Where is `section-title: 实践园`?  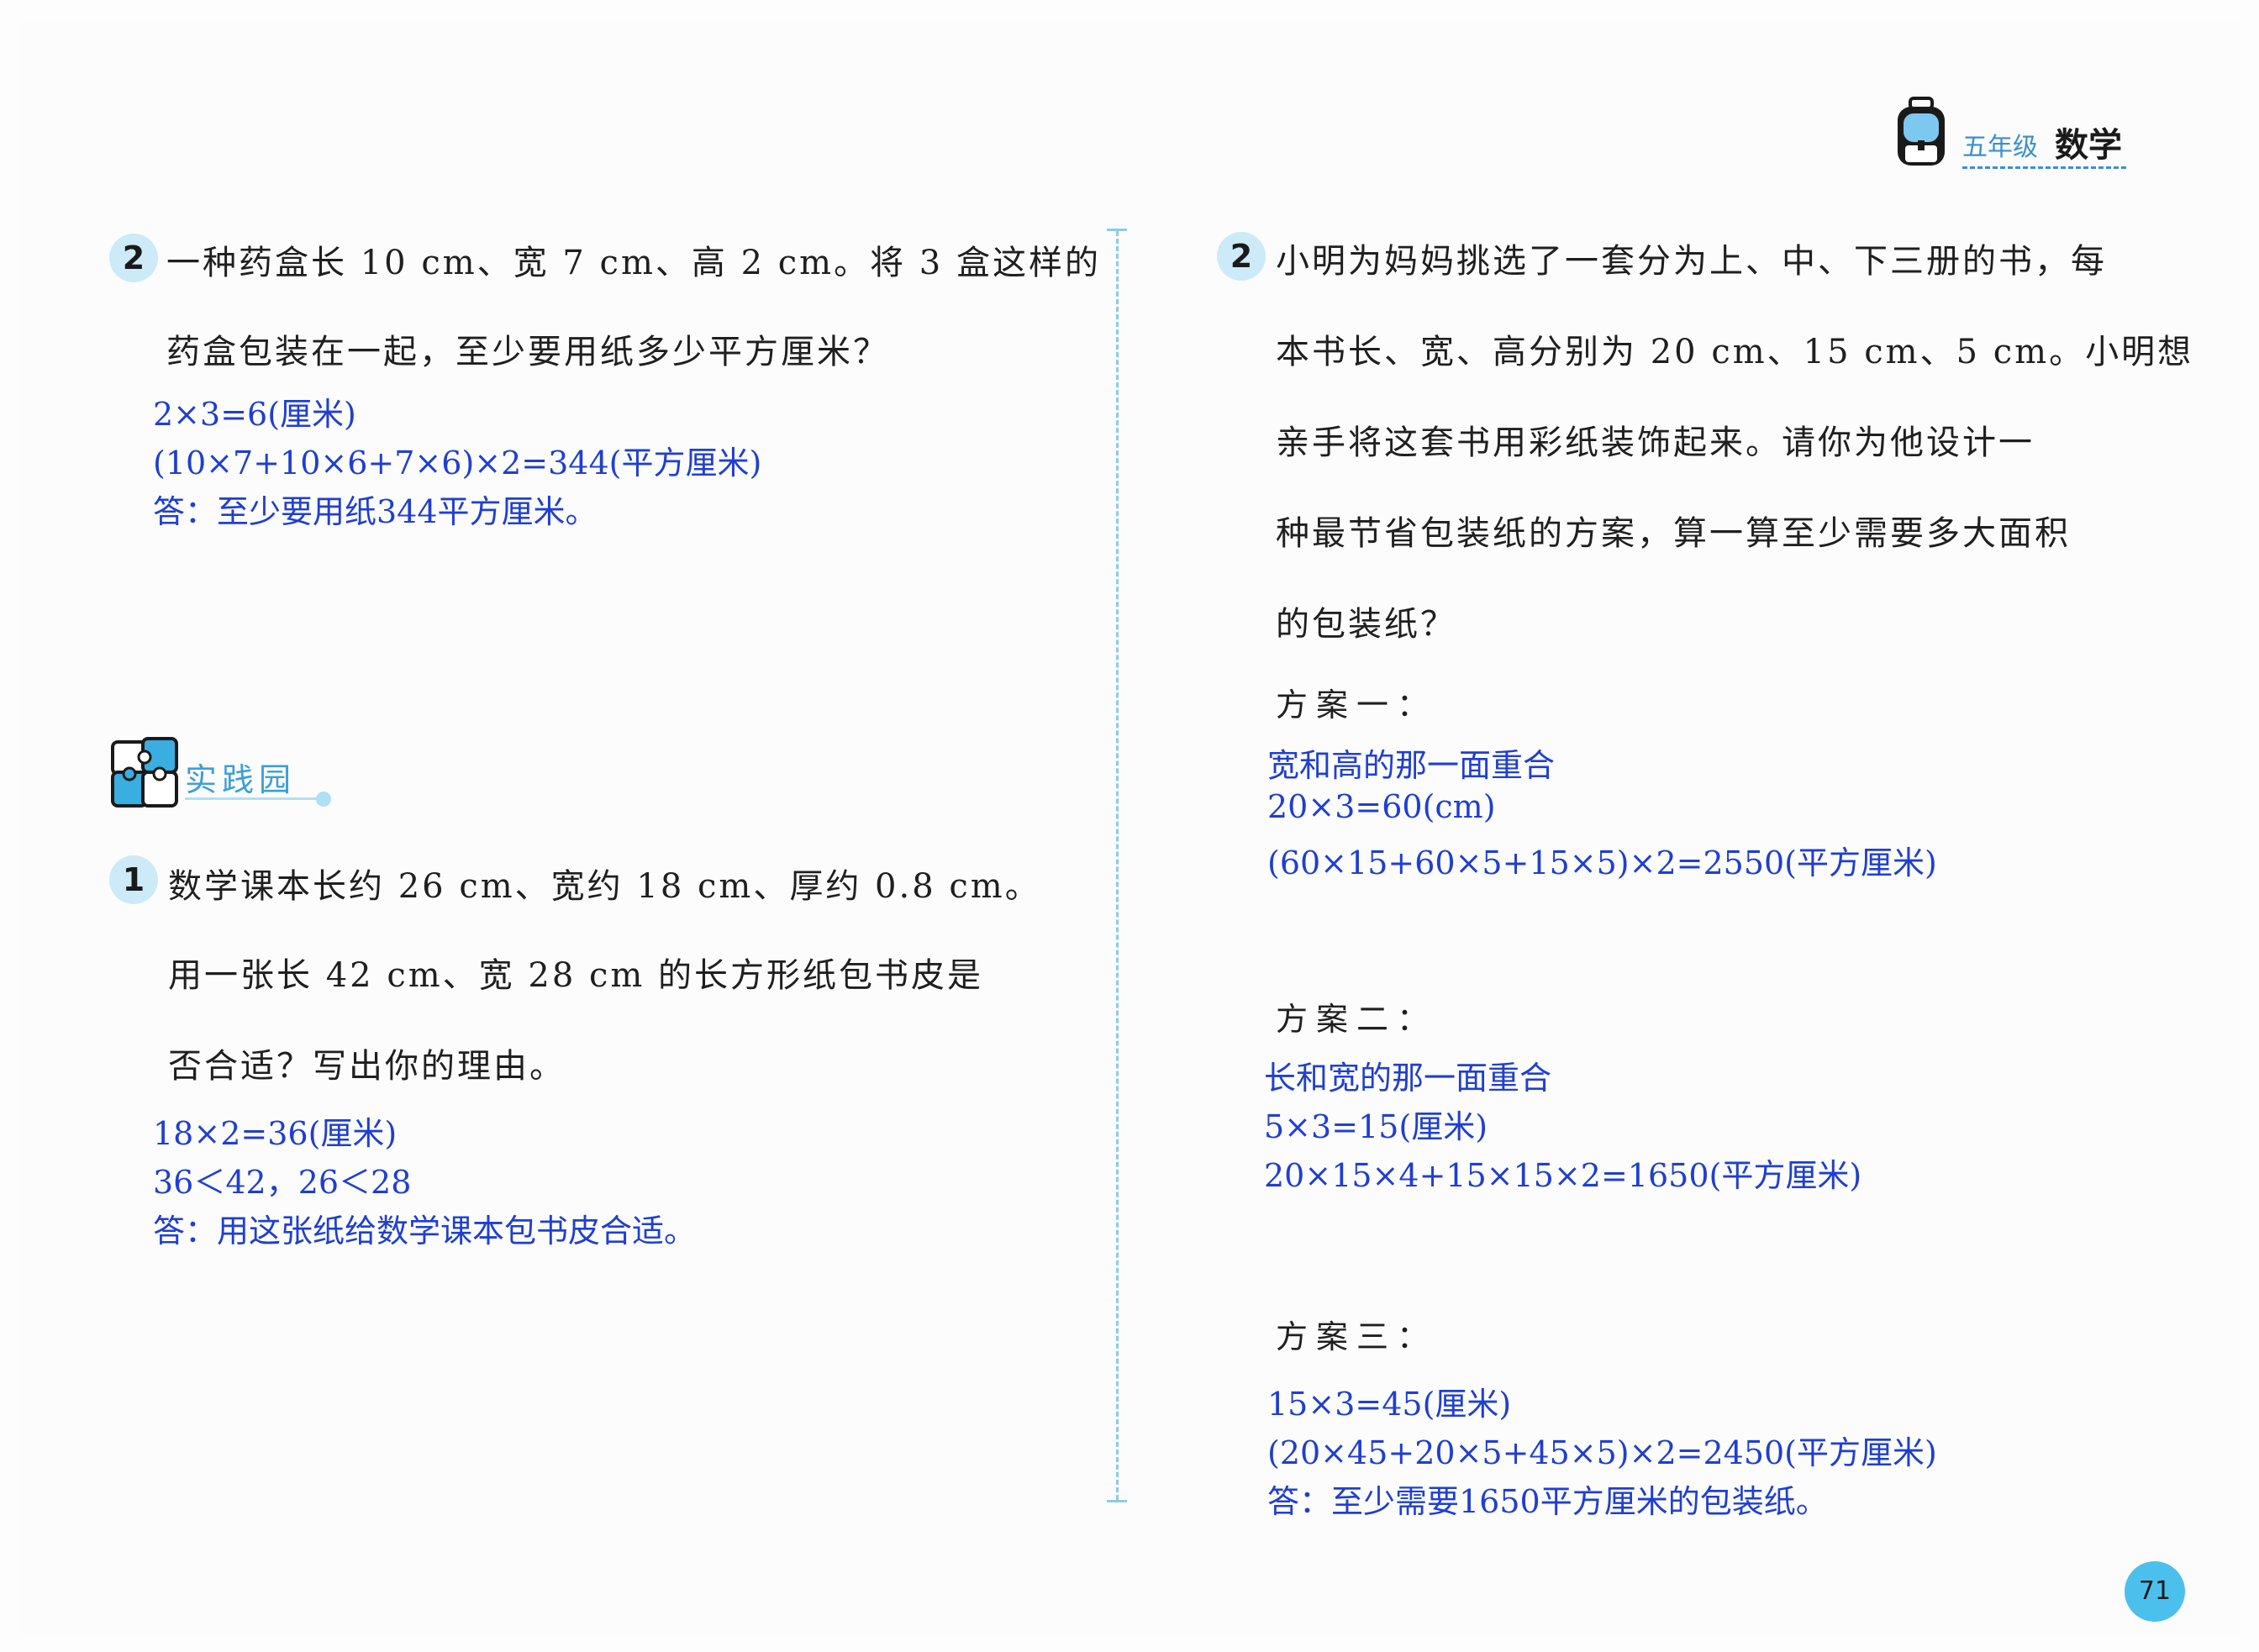 section-title: 实践园 is located at coordinates (241, 780).